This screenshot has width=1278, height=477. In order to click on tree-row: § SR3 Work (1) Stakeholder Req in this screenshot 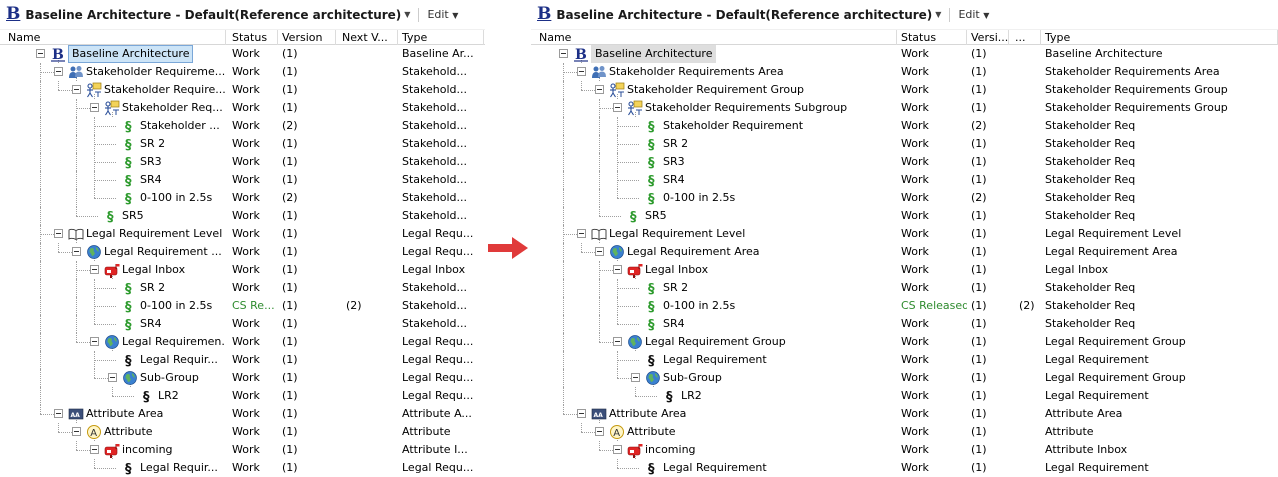, I will do `click(904, 162)`.